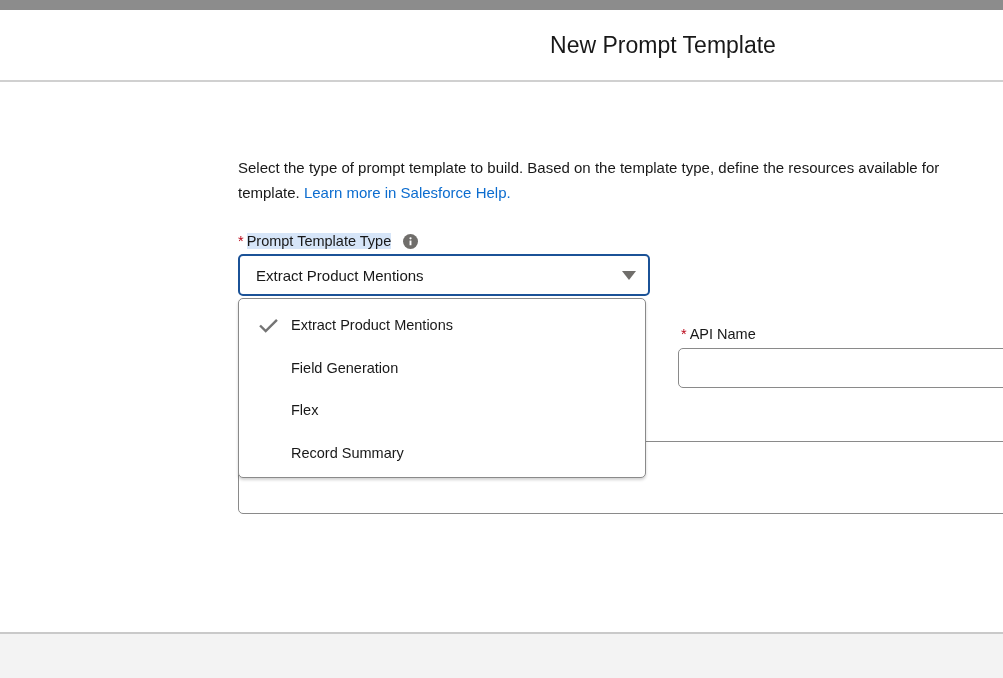 This screenshot has height=678, width=1003. Describe the element at coordinates (319, 241) in the screenshot. I see `field-label: Prompt Template Type` at that location.